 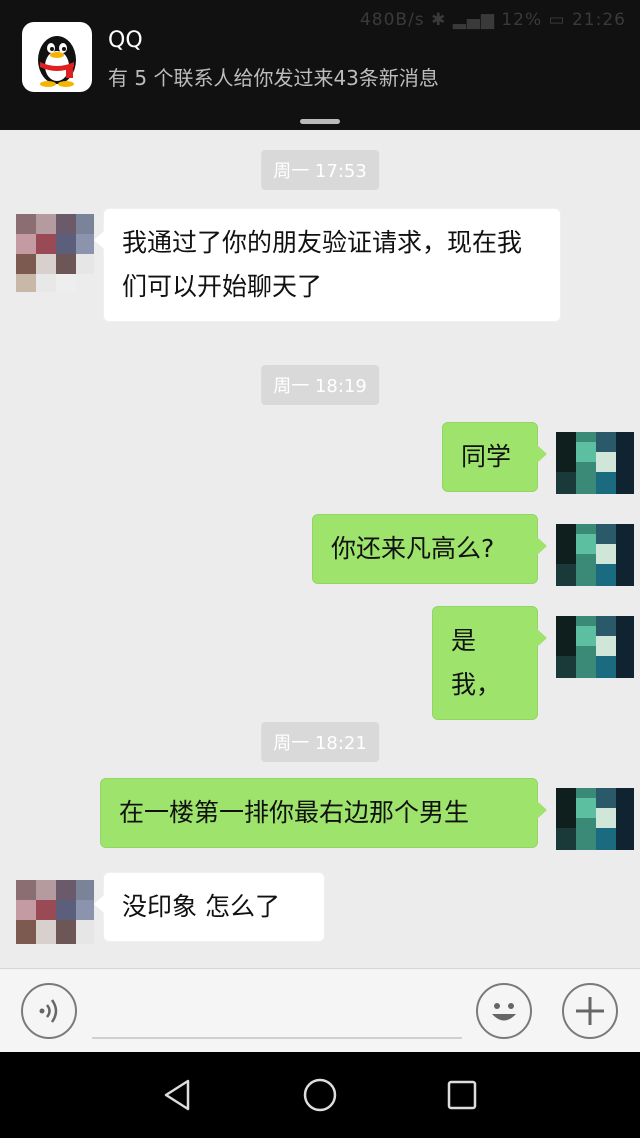 I want to click on more-button, so click(x=590, y=1011).